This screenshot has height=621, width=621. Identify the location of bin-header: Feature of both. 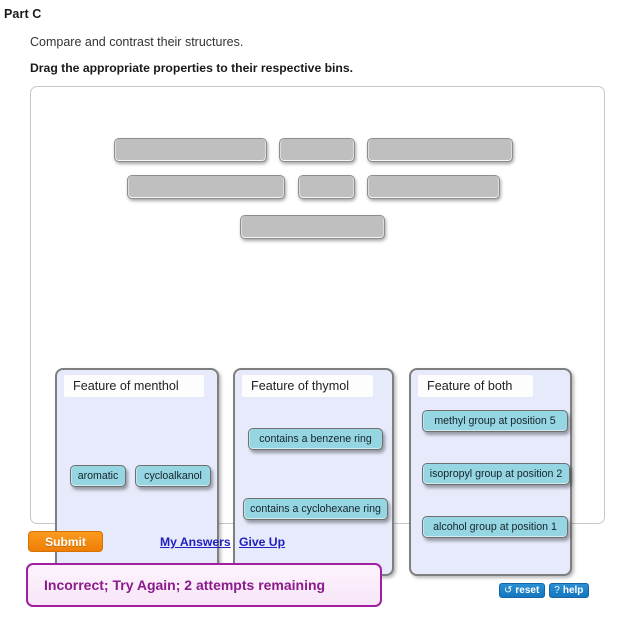
(475, 386).